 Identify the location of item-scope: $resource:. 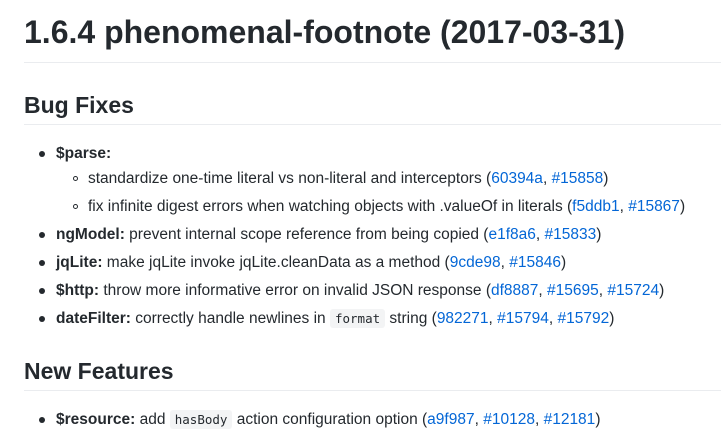
(96, 419).